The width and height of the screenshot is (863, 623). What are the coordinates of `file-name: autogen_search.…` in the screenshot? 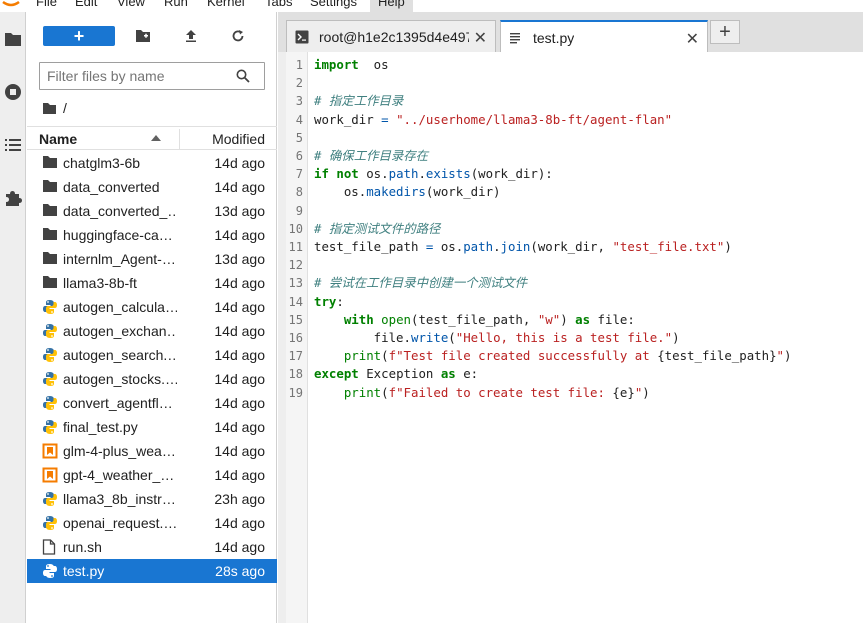 It's located at (120, 355).